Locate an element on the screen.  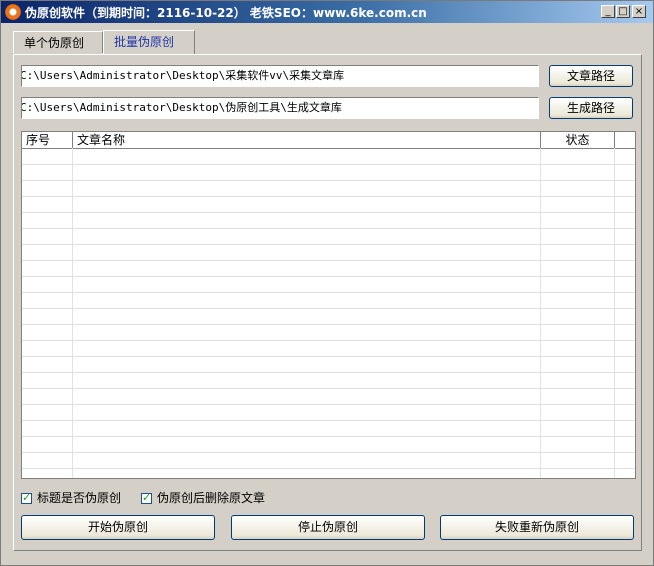
tab-batch-rewrite: 批量伪原创 is located at coordinates (149, 42).